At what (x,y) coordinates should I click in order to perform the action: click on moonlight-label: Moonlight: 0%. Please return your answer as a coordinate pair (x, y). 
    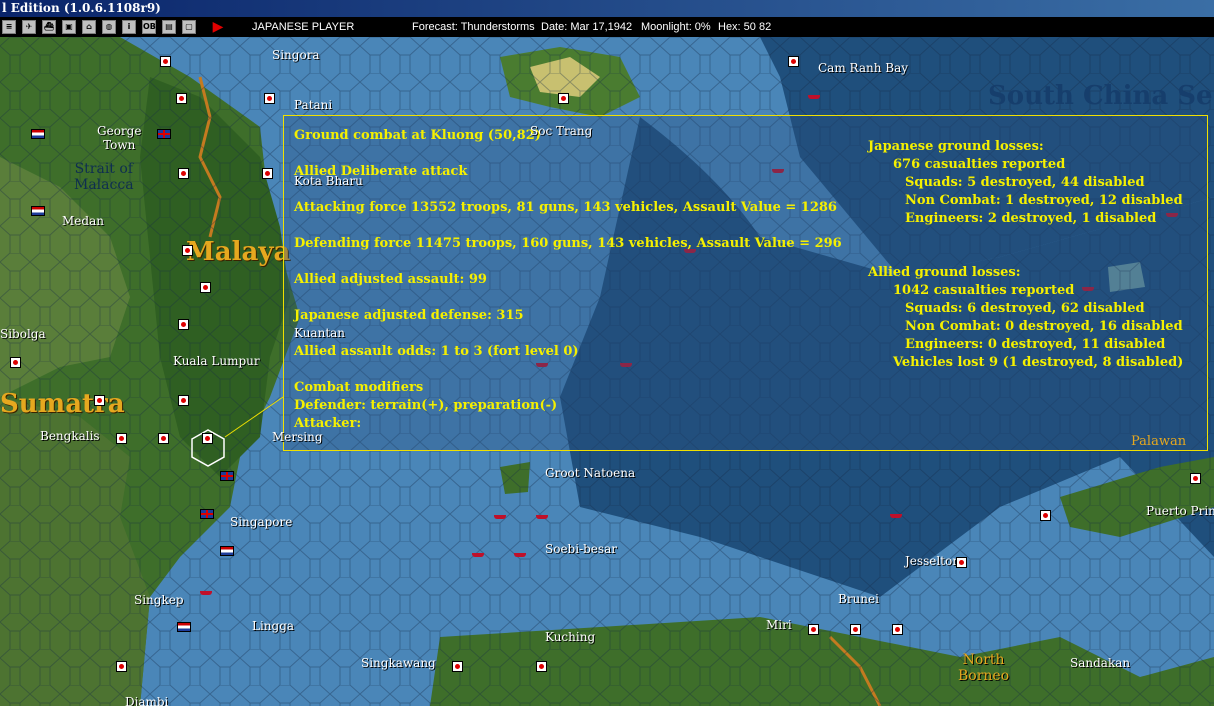
    Looking at the image, I should click on (676, 27).